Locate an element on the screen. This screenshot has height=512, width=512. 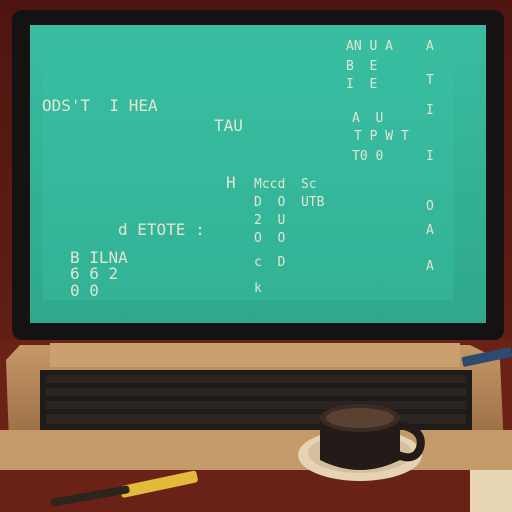
screen-too: T0 0 is located at coordinates (368, 156).